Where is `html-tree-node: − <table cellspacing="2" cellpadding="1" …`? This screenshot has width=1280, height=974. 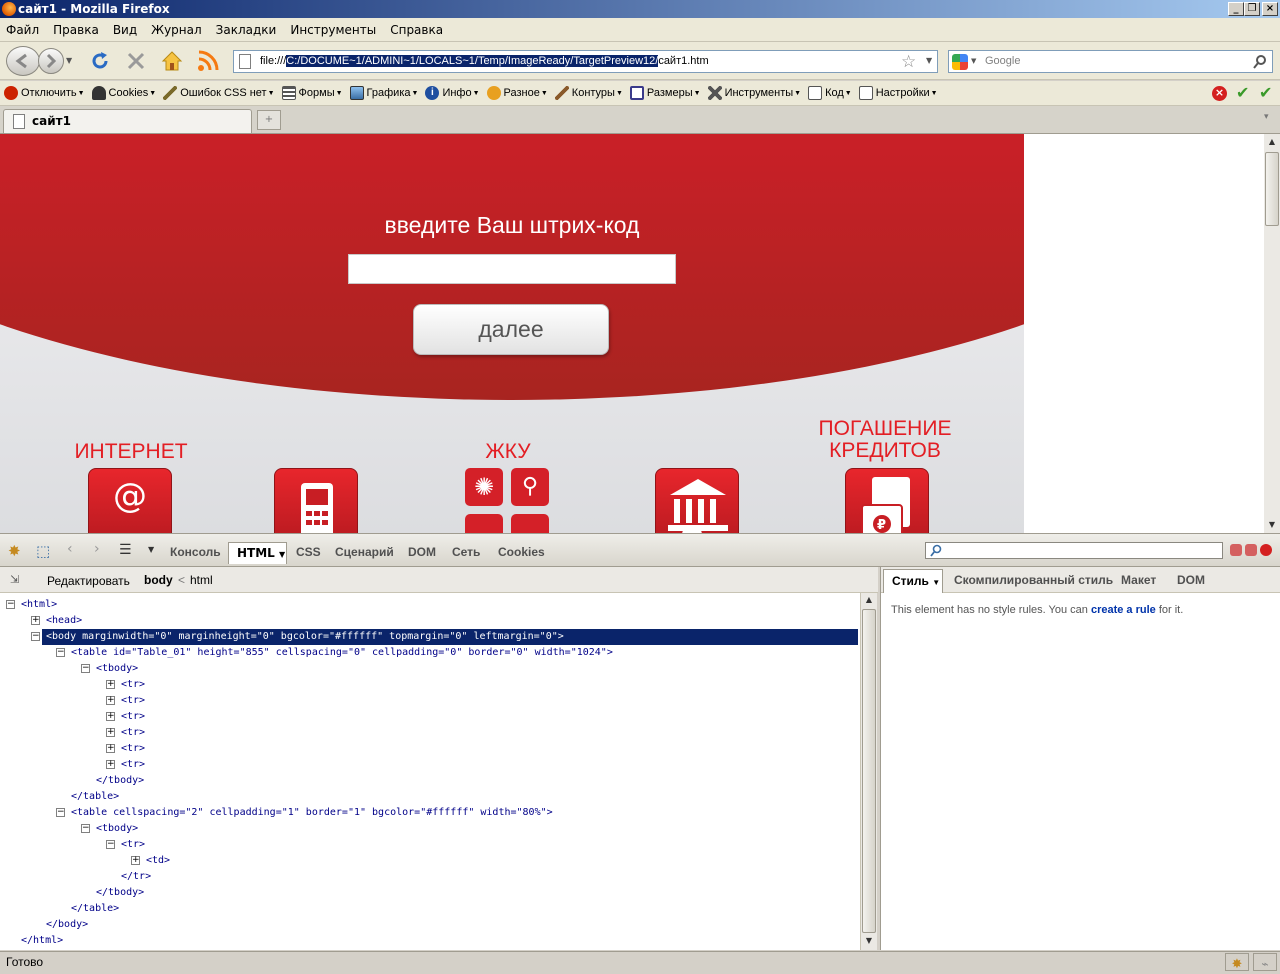
html-tree-node: − <table cellspacing="2" cellpadding="1" … is located at coordinates (429, 813).